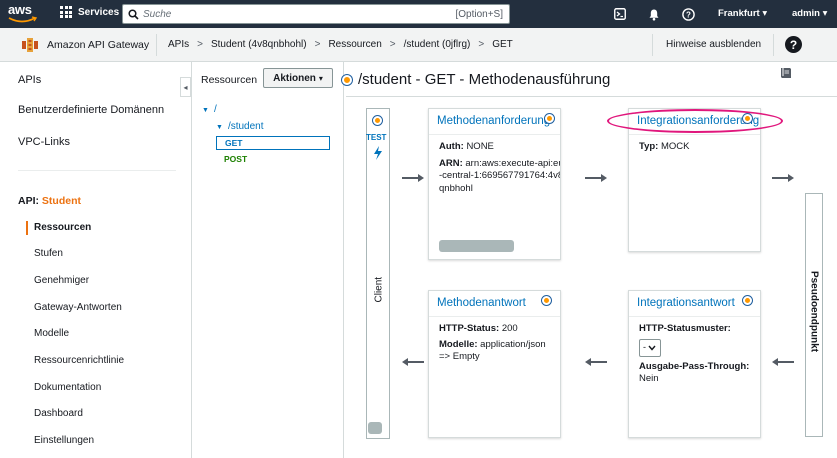 This screenshot has width=837, height=458. What do you see at coordinates (209, 109) in the screenshot?
I see `tree-node-root: ▼ /` at bounding box center [209, 109].